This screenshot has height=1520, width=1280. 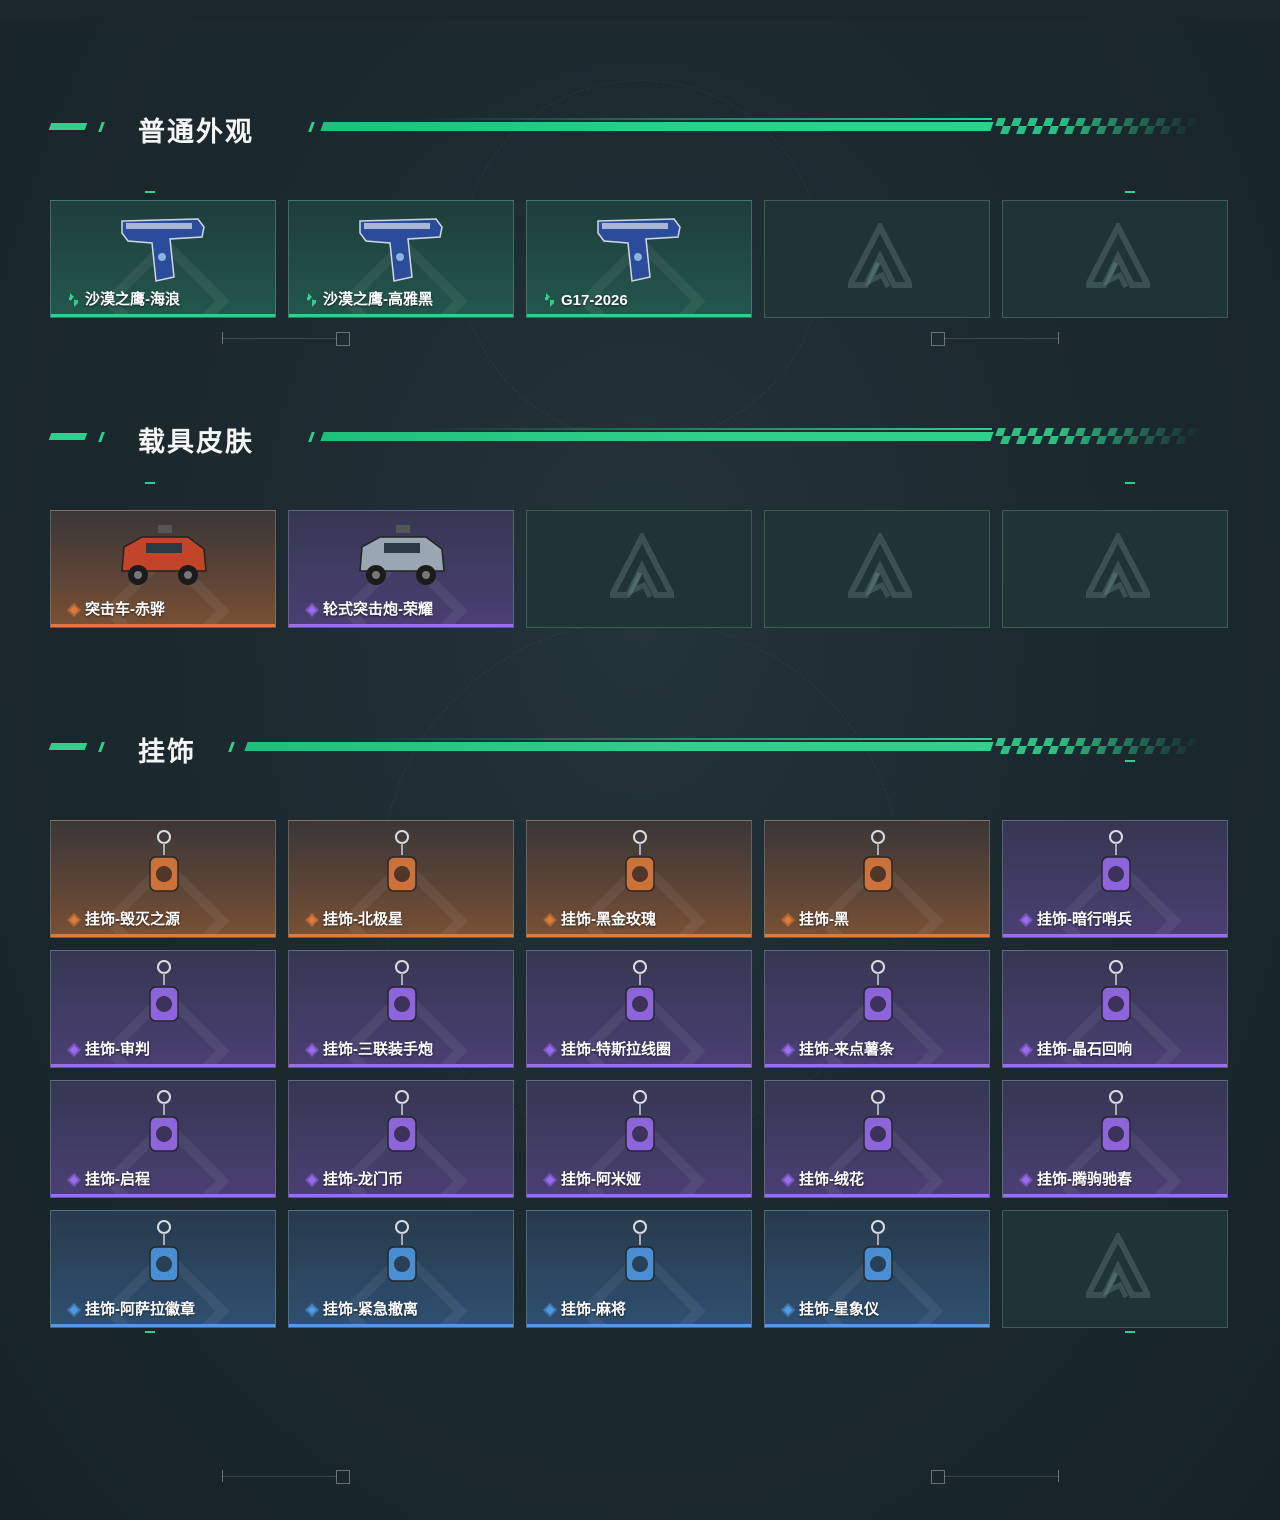 I want to click on item-card: 轮式突击炮-荣耀, so click(x=401, y=569).